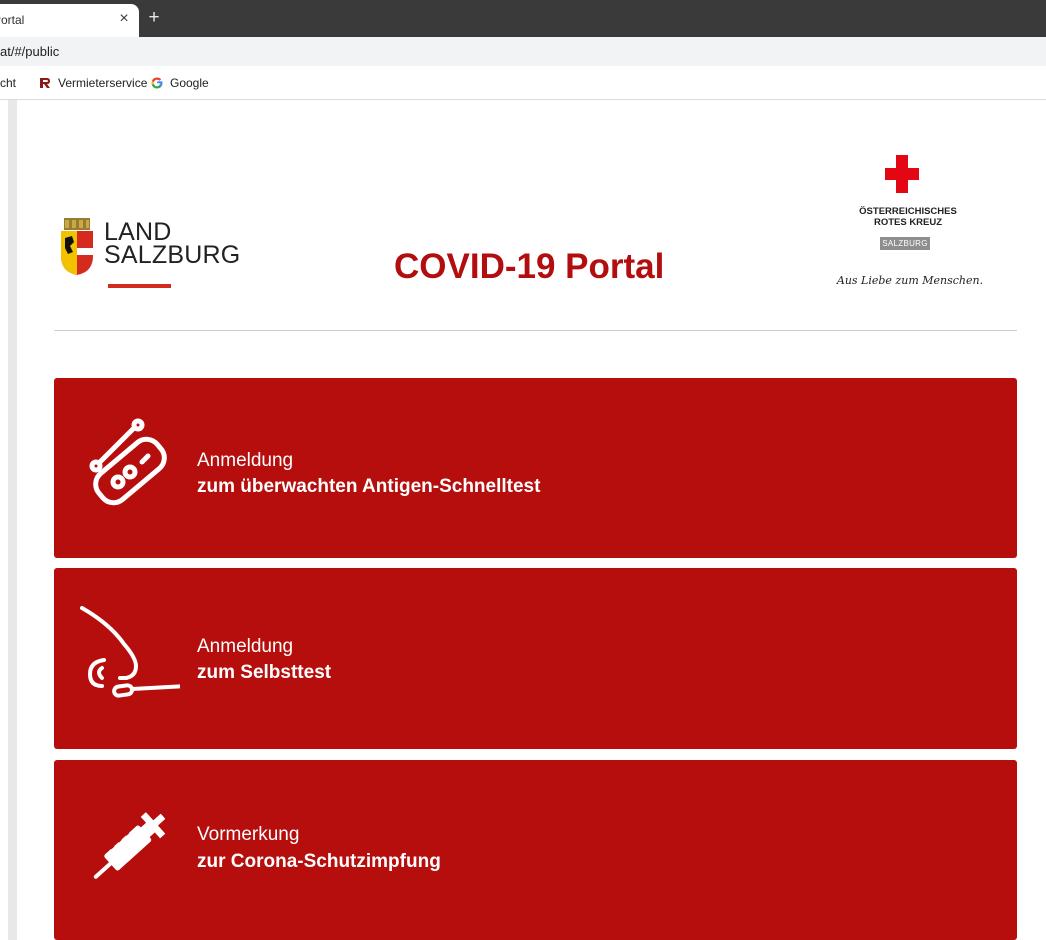 The width and height of the screenshot is (1046, 940). Describe the element at coordinates (535, 330) in the screenshot. I see `header-divider` at that location.